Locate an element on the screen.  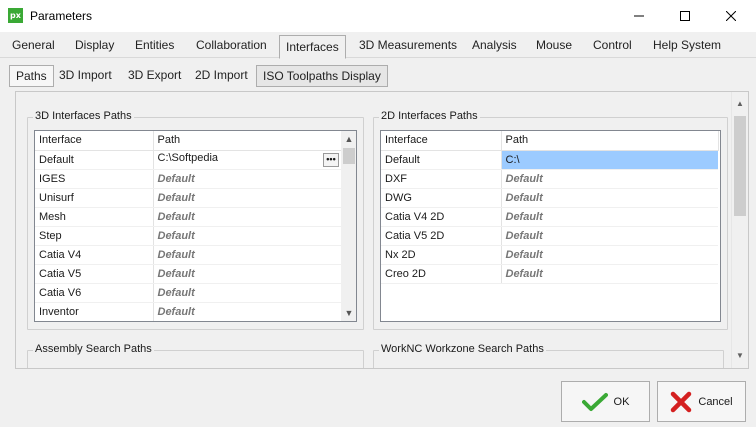
table-row: Catia V5 2D Default is located at coordinates (549, 236).